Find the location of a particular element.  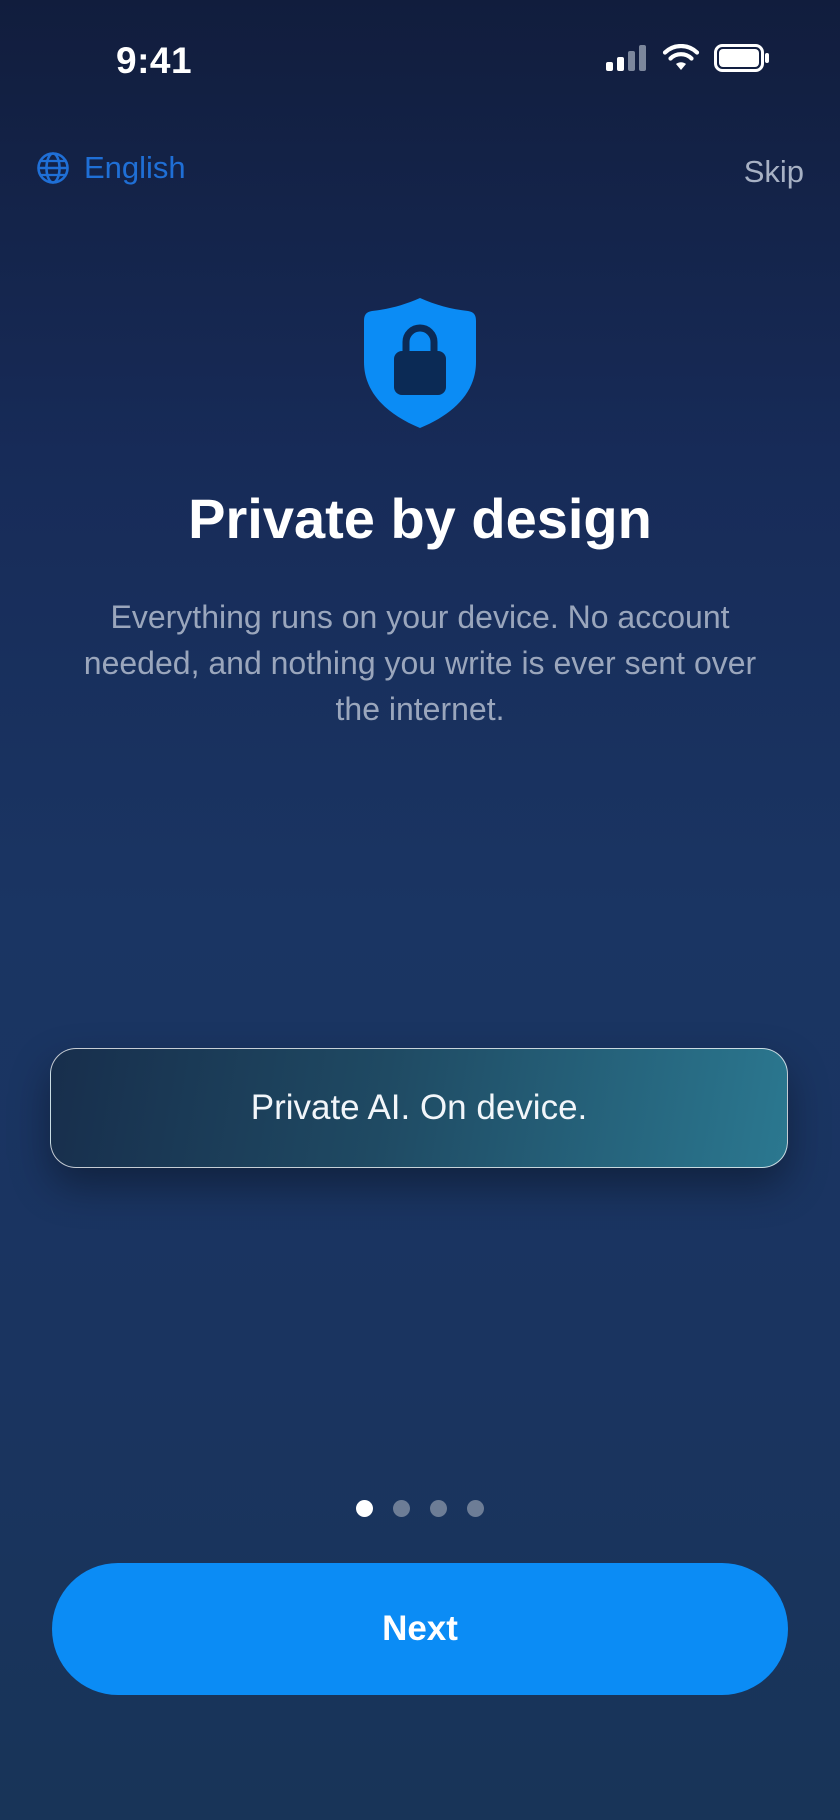

shield-lock-icon is located at coordinates (420, 363).